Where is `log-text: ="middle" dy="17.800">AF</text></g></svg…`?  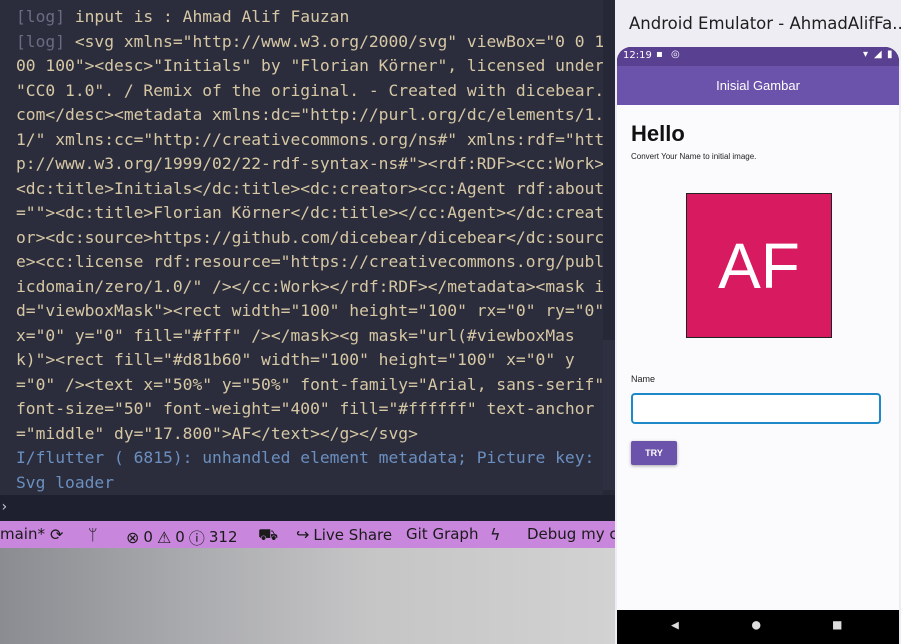 log-text: ="middle" dy="17.800">AF</text></g></svg… is located at coordinates (217, 433).